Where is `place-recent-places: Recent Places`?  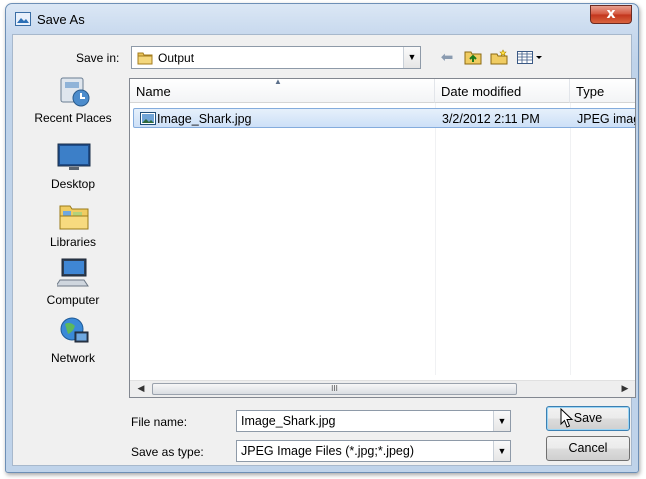
place-recent-places: Recent Places is located at coordinates (73, 101).